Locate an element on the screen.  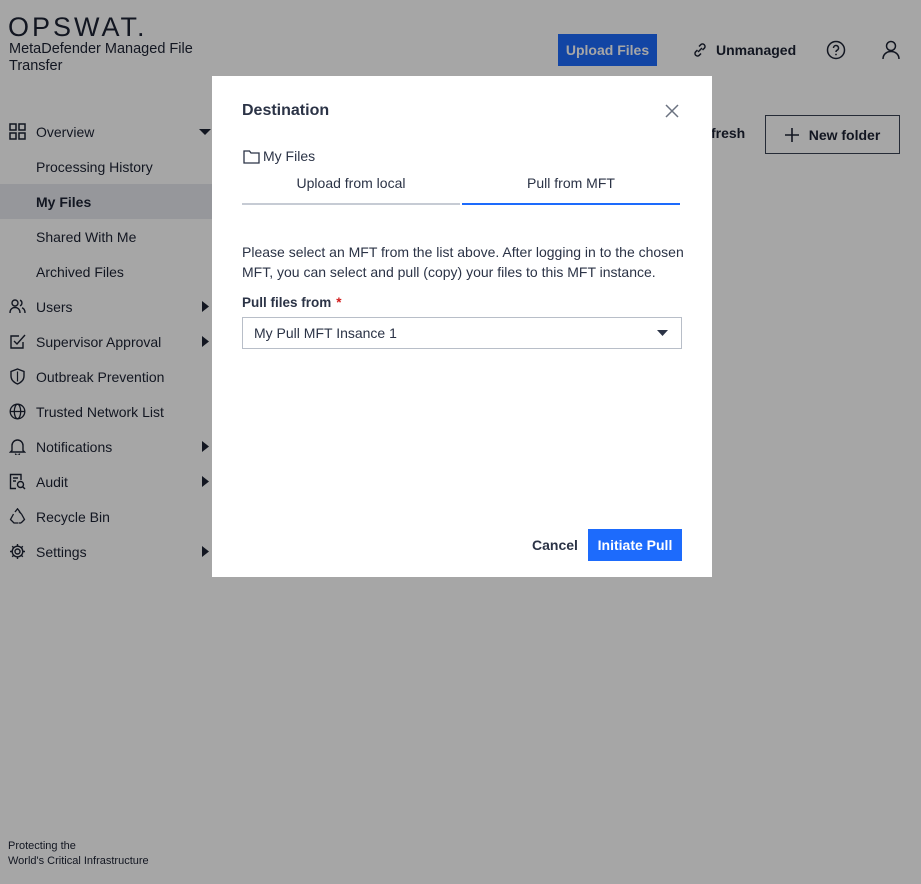
close-icon is located at coordinates (672, 111).